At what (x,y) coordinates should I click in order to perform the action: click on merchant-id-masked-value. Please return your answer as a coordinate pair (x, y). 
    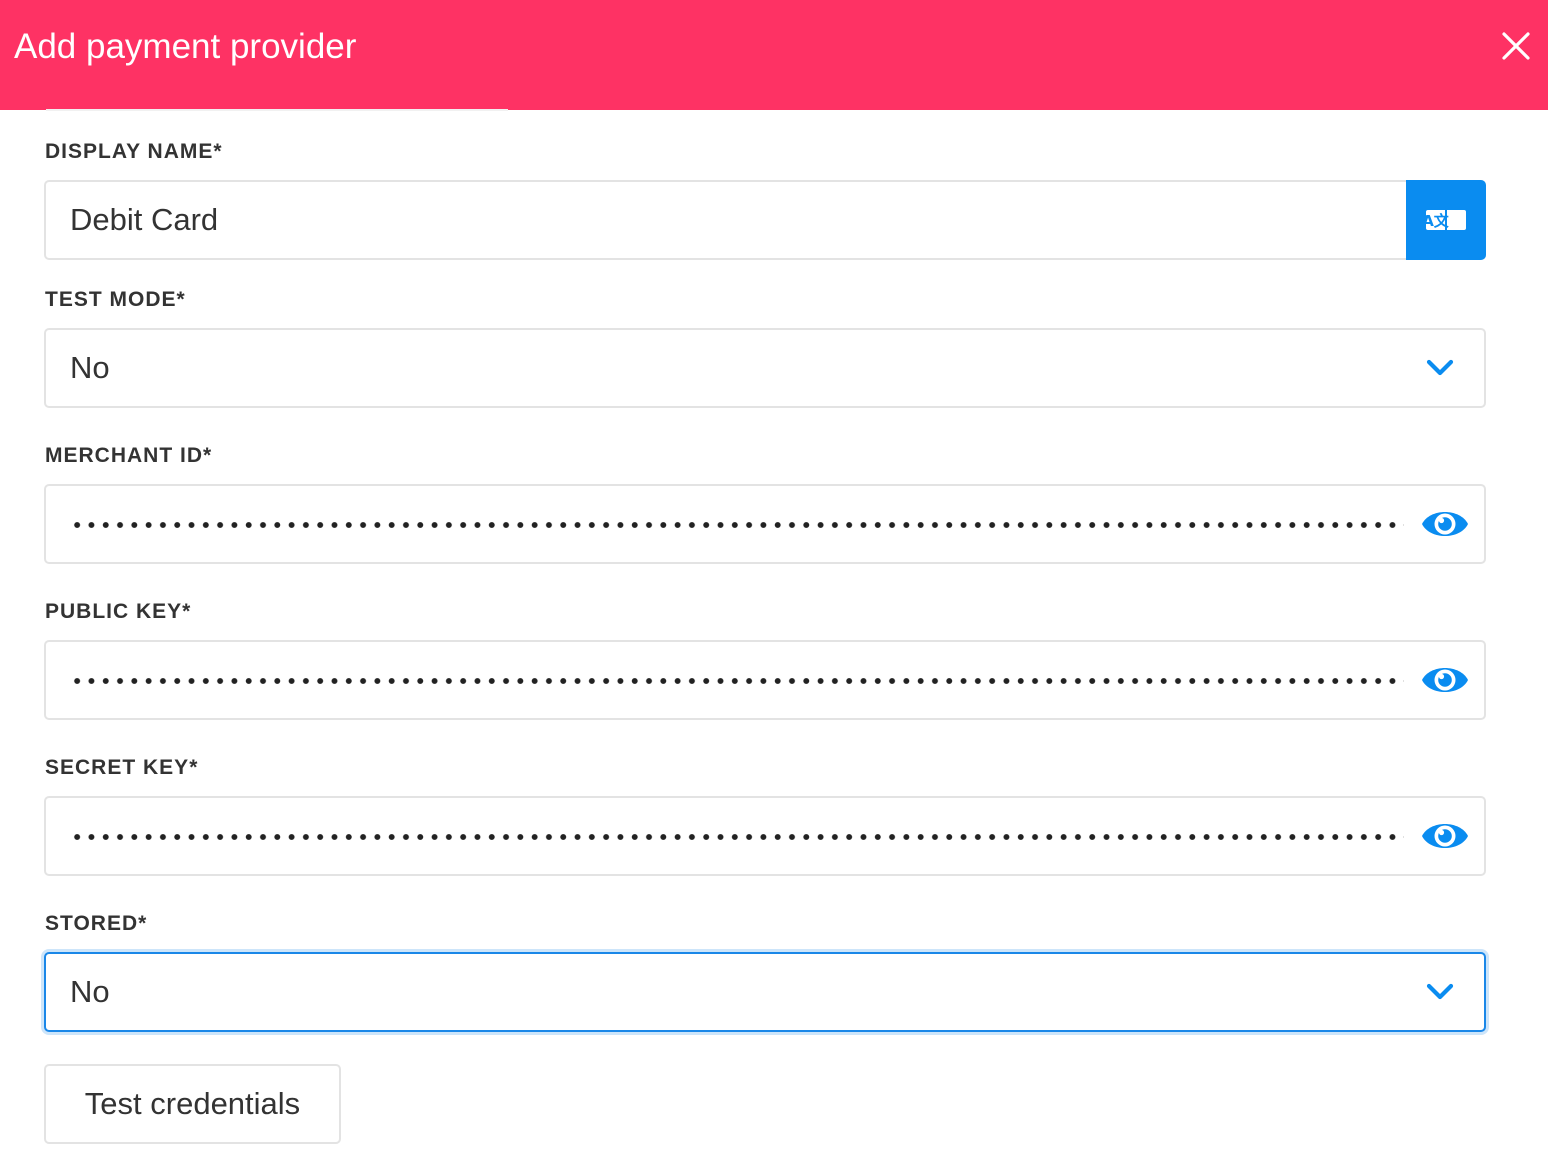
    Looking at the image, I should click on (737, 525).